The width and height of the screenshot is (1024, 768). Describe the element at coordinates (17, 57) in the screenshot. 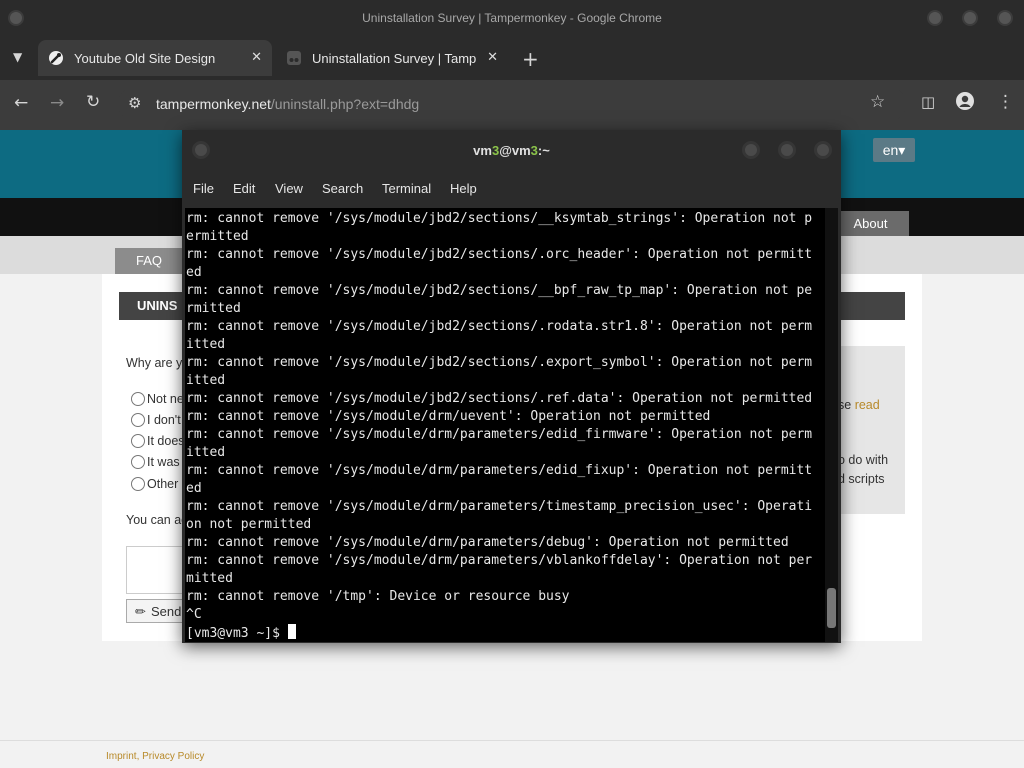

I see `tab-search-chevron-icon: ▼` at that location.